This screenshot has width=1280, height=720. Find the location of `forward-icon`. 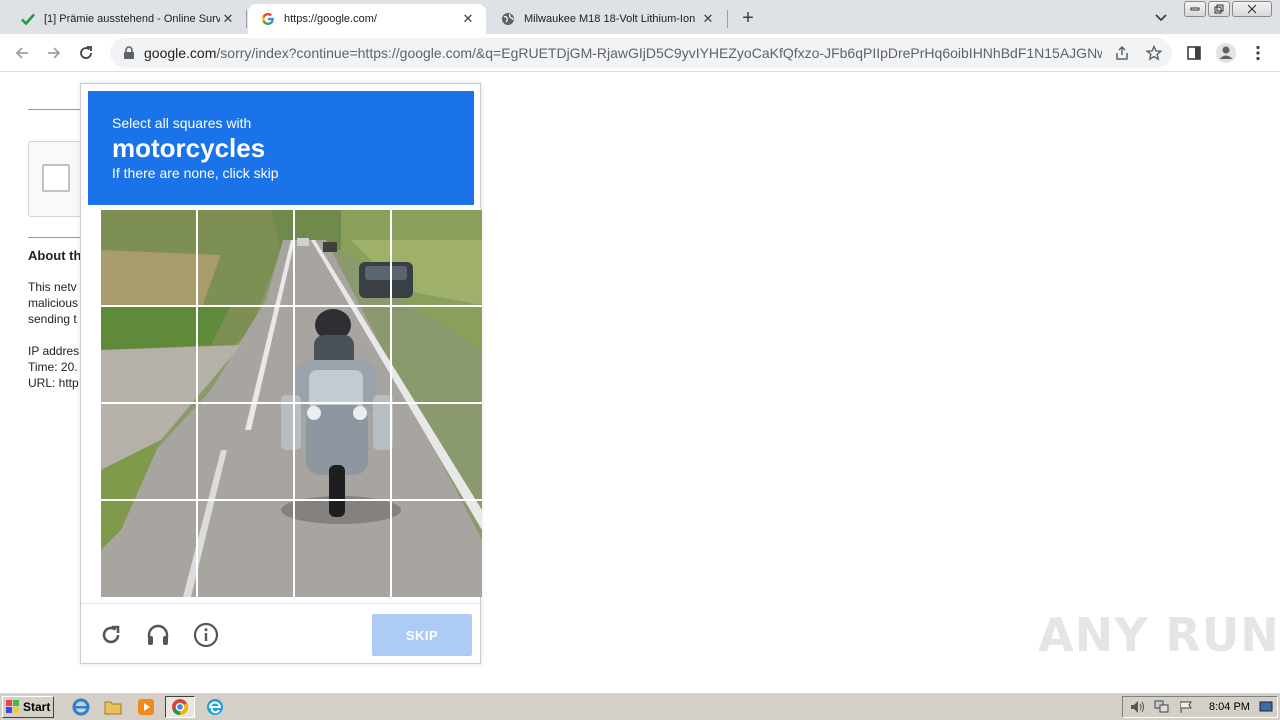

forward-icon is located at coordinates (54, 53).